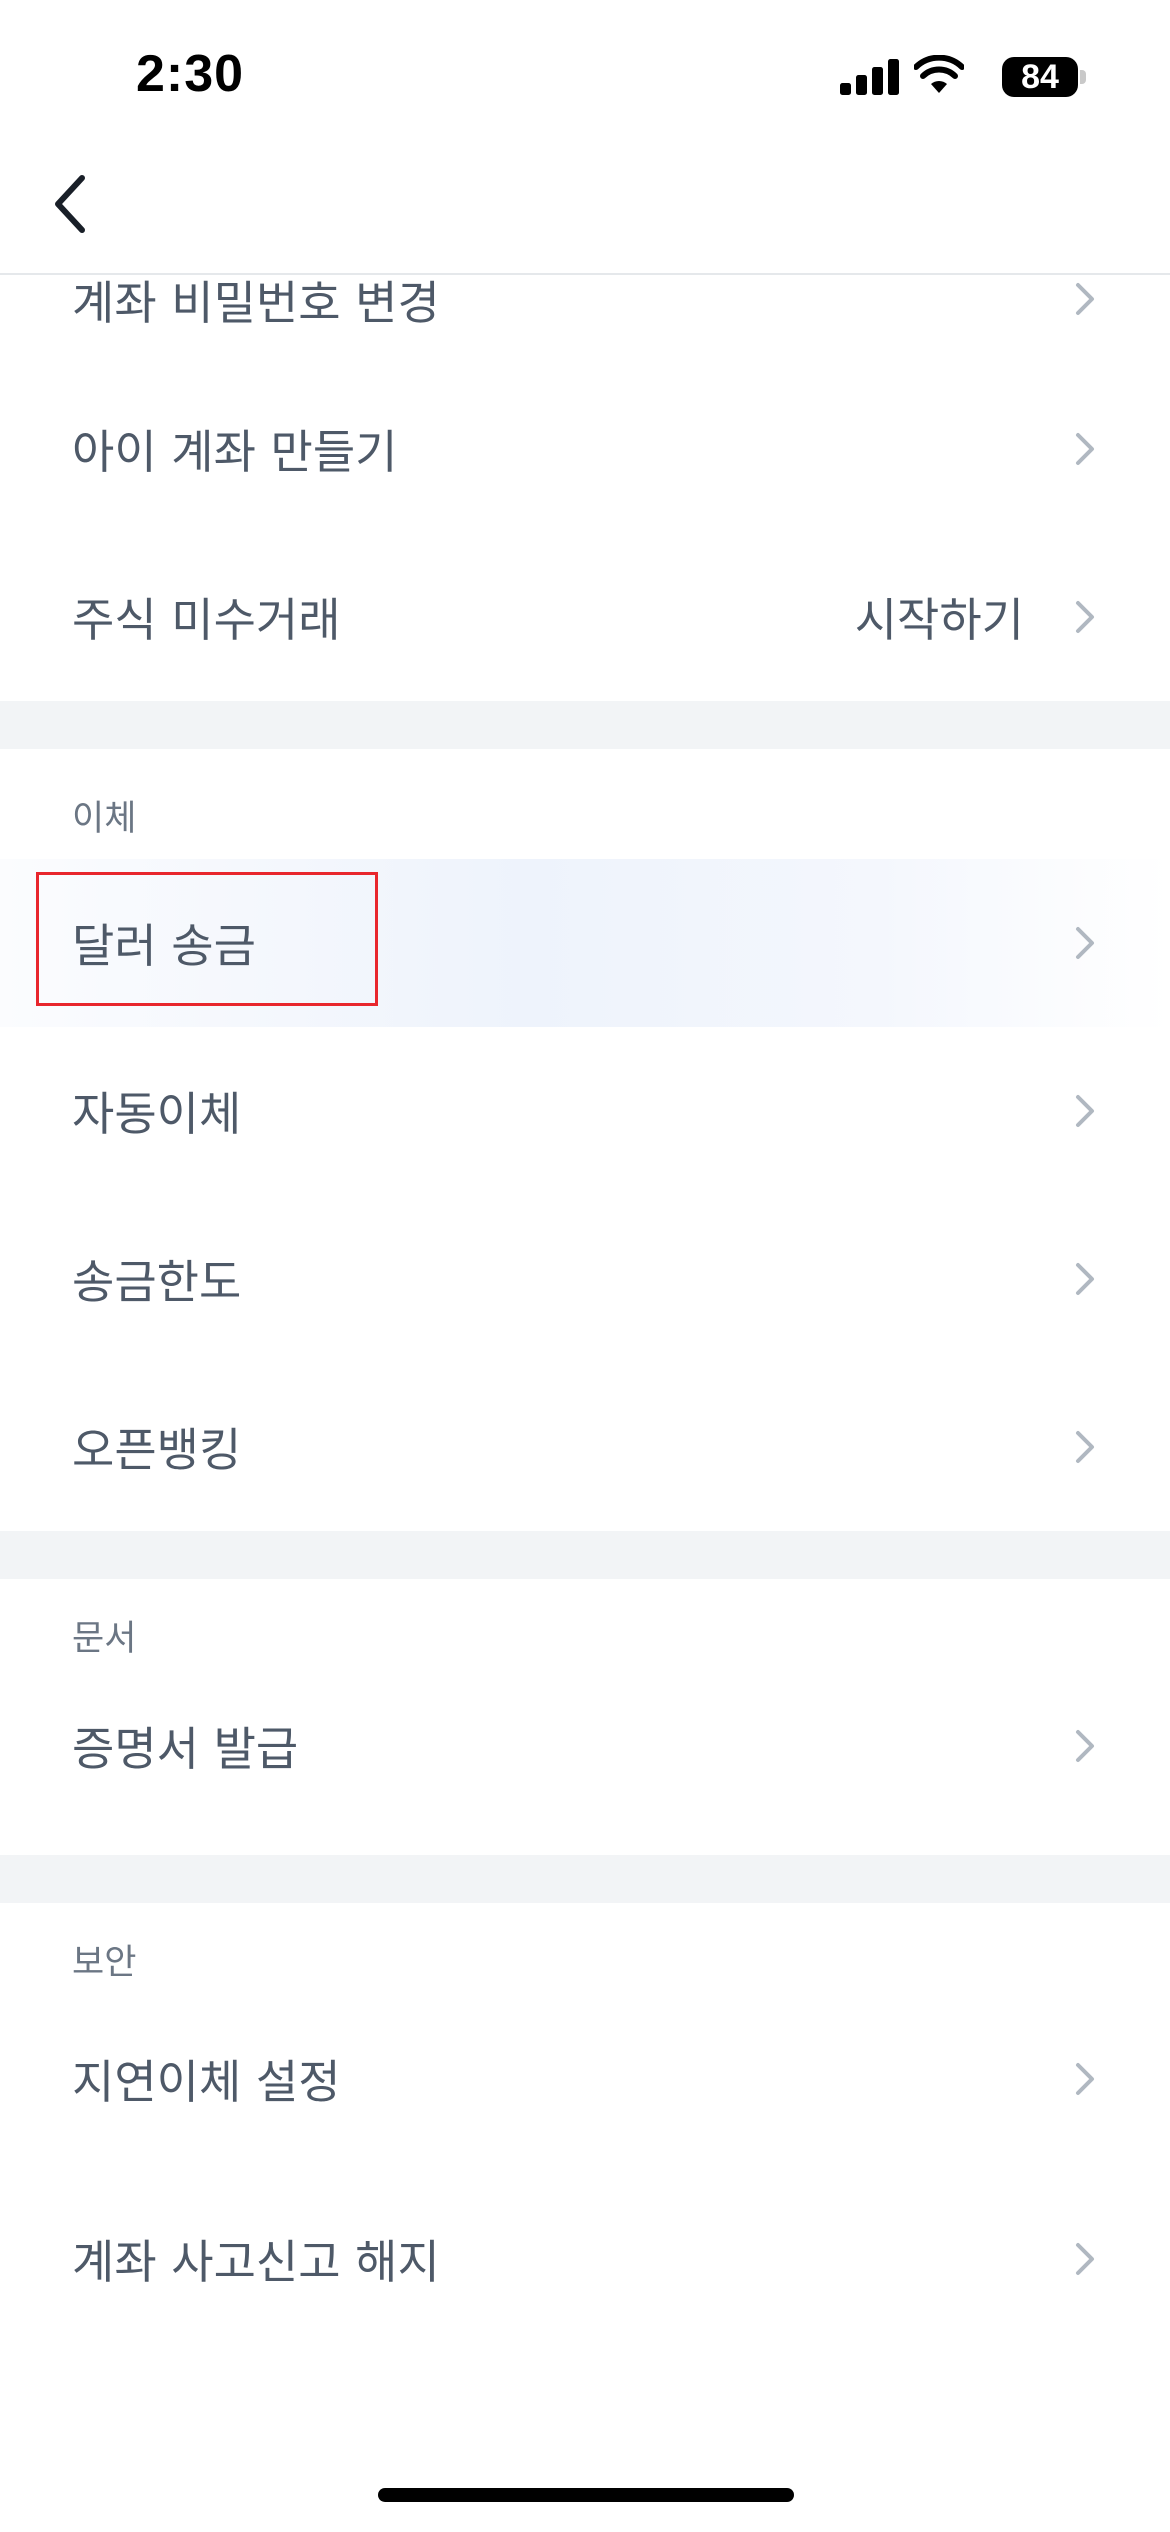  I want to click on chevron-left-icon, so click(70, 204).